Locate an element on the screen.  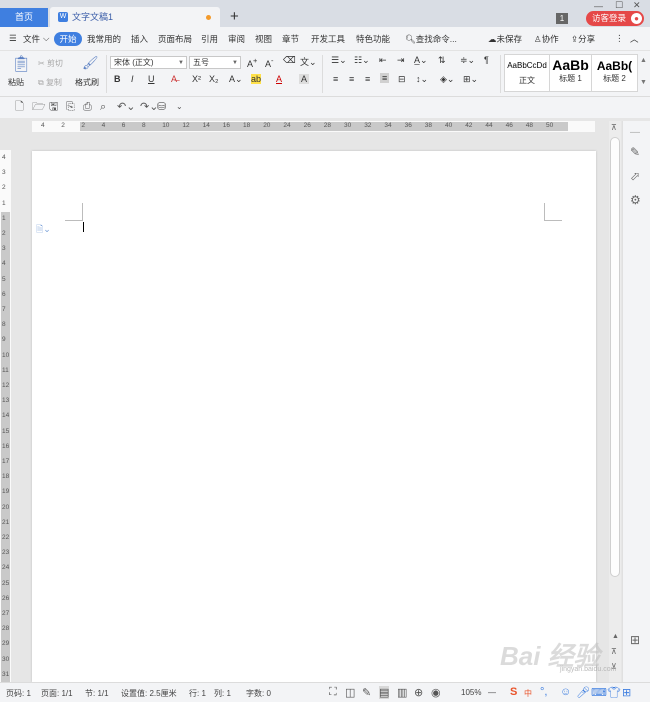
copy-button: ⧉ 复制 is located at coordinates (50, 82).